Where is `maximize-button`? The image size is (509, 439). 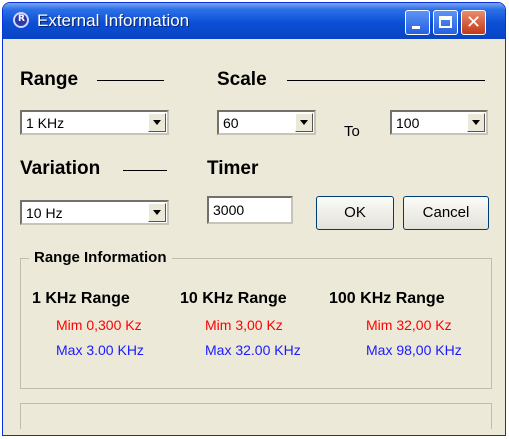 maximize-button is located at coordinates (445, 22).